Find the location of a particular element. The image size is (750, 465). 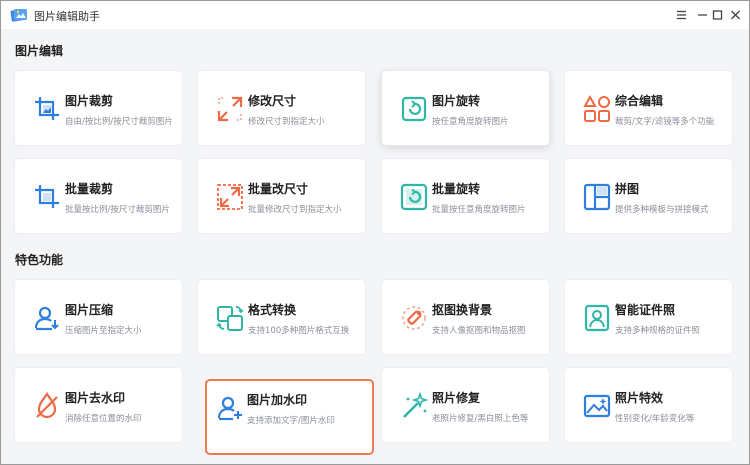

card-title: 图片加水印 is located at coordinates (277, 400).